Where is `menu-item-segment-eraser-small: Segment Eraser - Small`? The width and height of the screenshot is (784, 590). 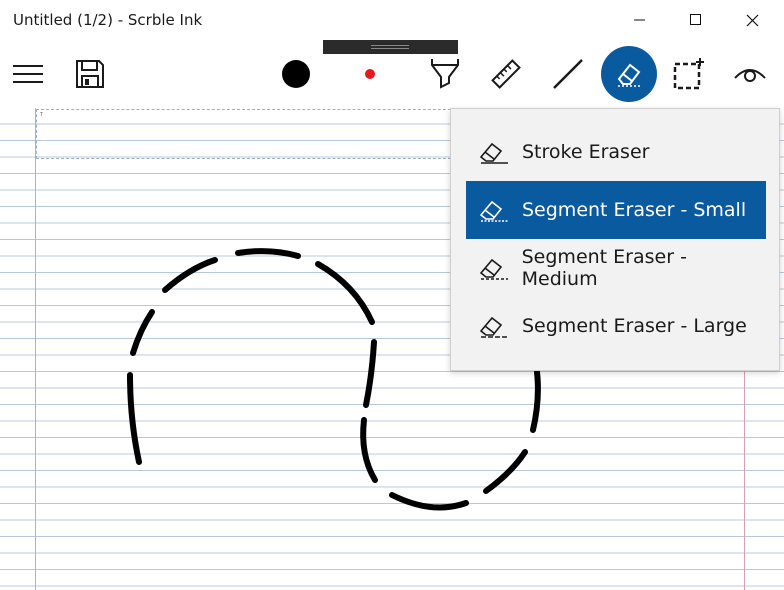
menu-item-segment-eraser-small: Segment Eraser - Small is located at coordinates (616, 210).